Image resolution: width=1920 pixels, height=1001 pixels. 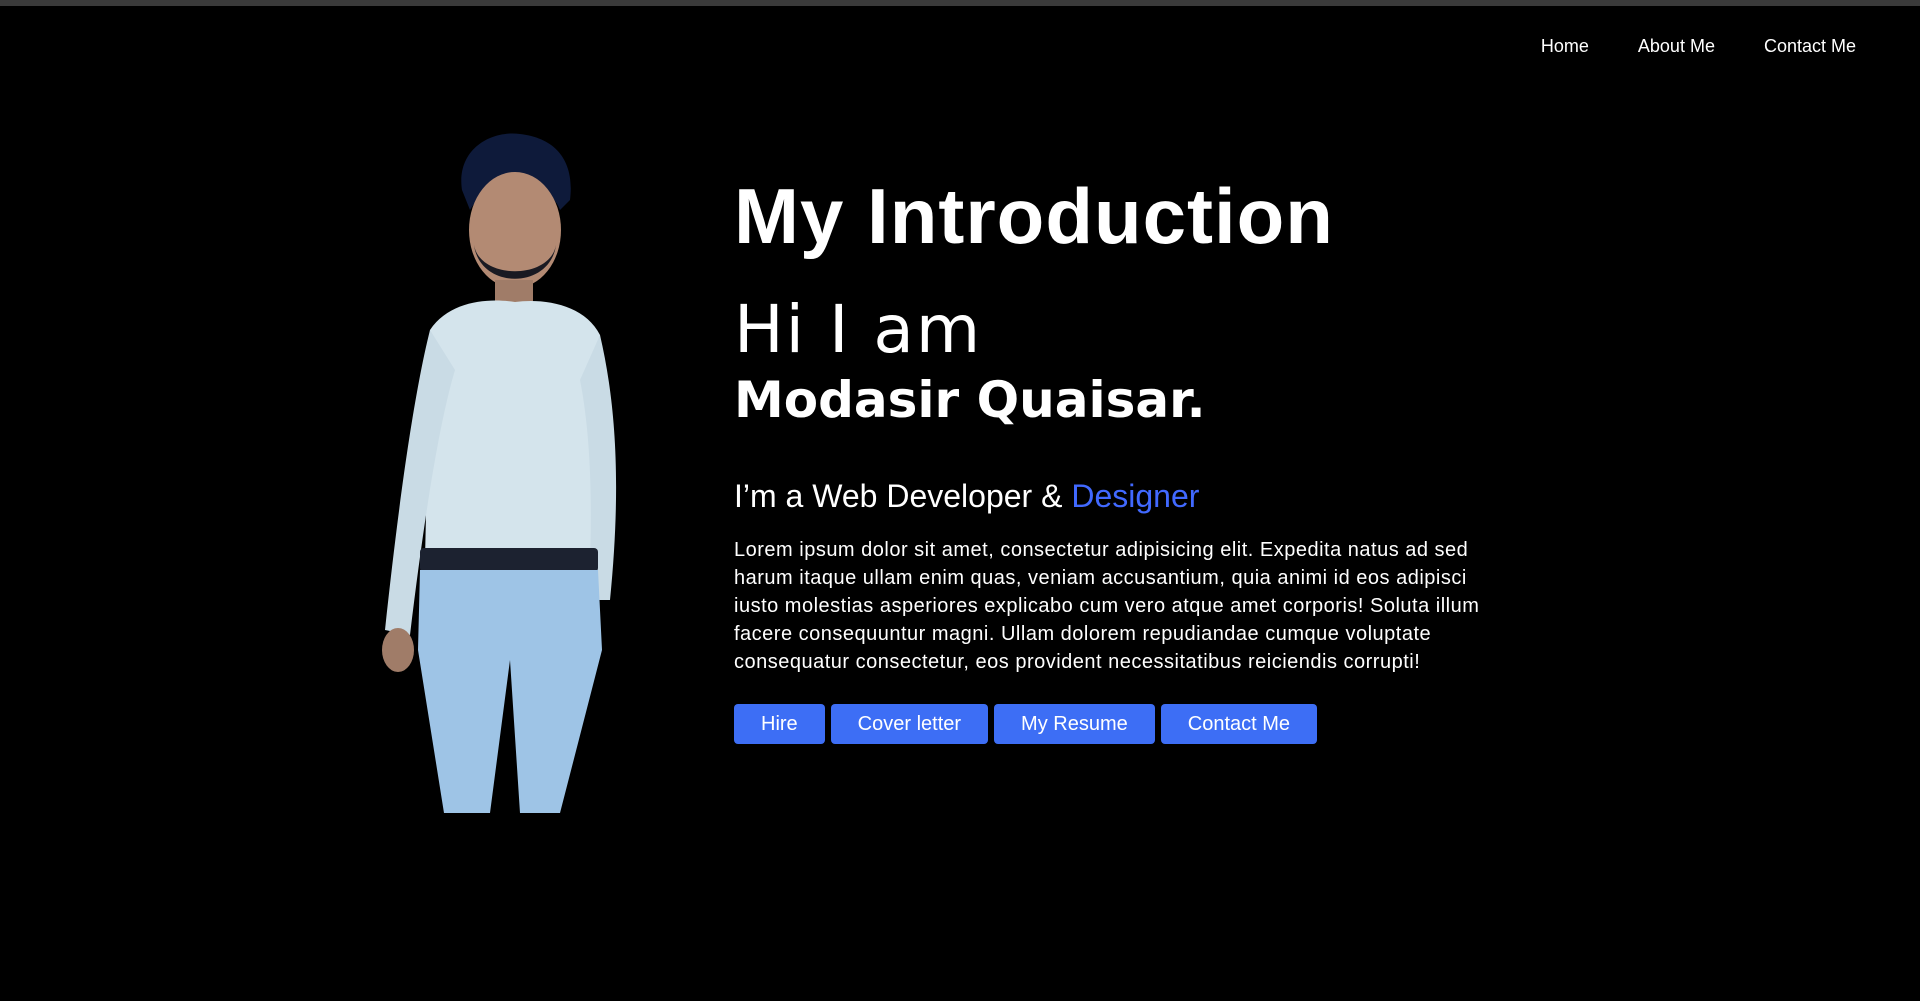 What do you see at coordinates (1239, 724) in the screenshot?
I see `contact-me-button: Contact Me` at bounding box center [1239, 724].